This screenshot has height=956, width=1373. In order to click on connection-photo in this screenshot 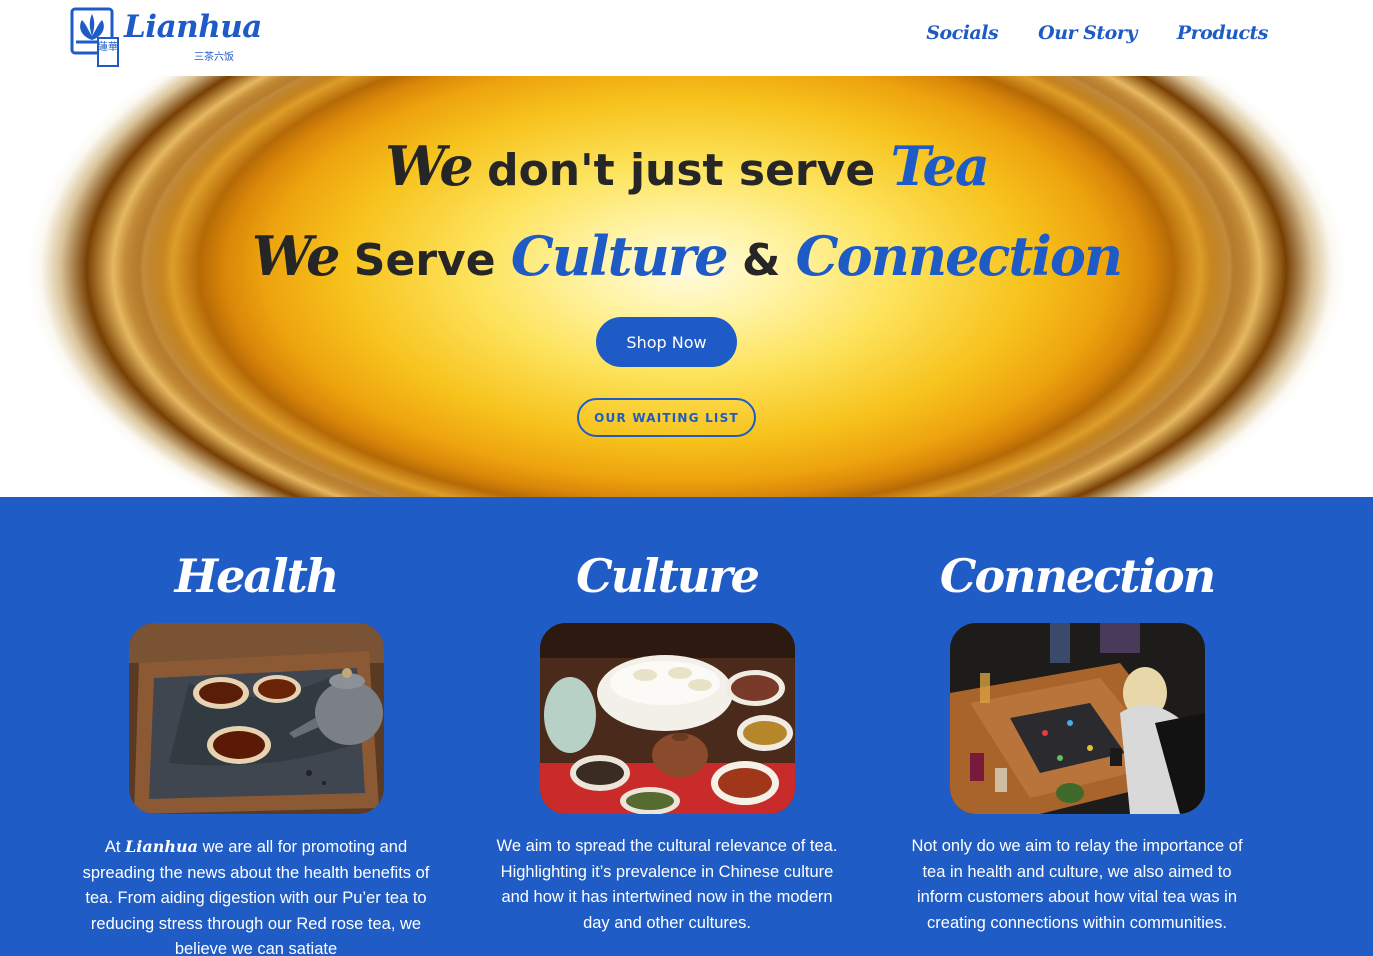, I will do `click(1077, 718)`.